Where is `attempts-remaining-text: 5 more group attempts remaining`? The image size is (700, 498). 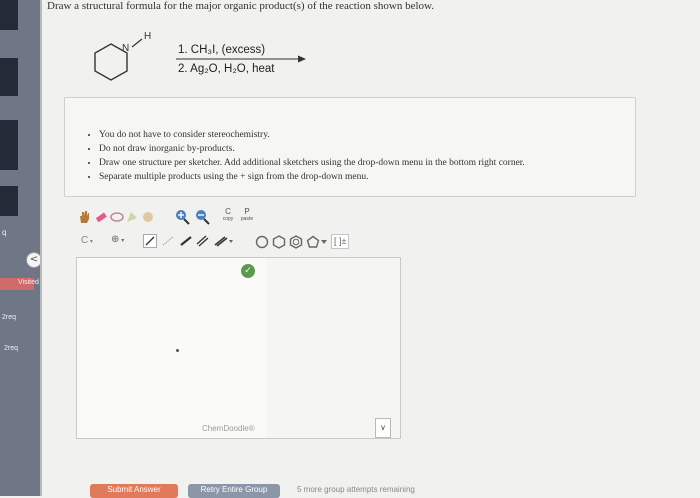
attempts-remaining-text: 5 more group attempts remaining is located at coordinates (356, 489).